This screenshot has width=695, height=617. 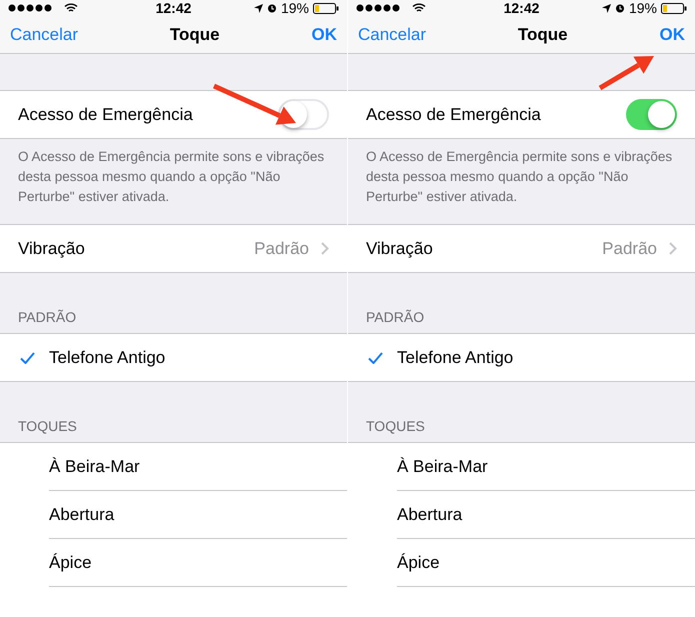 What do you see at coordinates (651, 114) in the screenshot?
I see `toggle-switch` at bounding box center [651, 114].